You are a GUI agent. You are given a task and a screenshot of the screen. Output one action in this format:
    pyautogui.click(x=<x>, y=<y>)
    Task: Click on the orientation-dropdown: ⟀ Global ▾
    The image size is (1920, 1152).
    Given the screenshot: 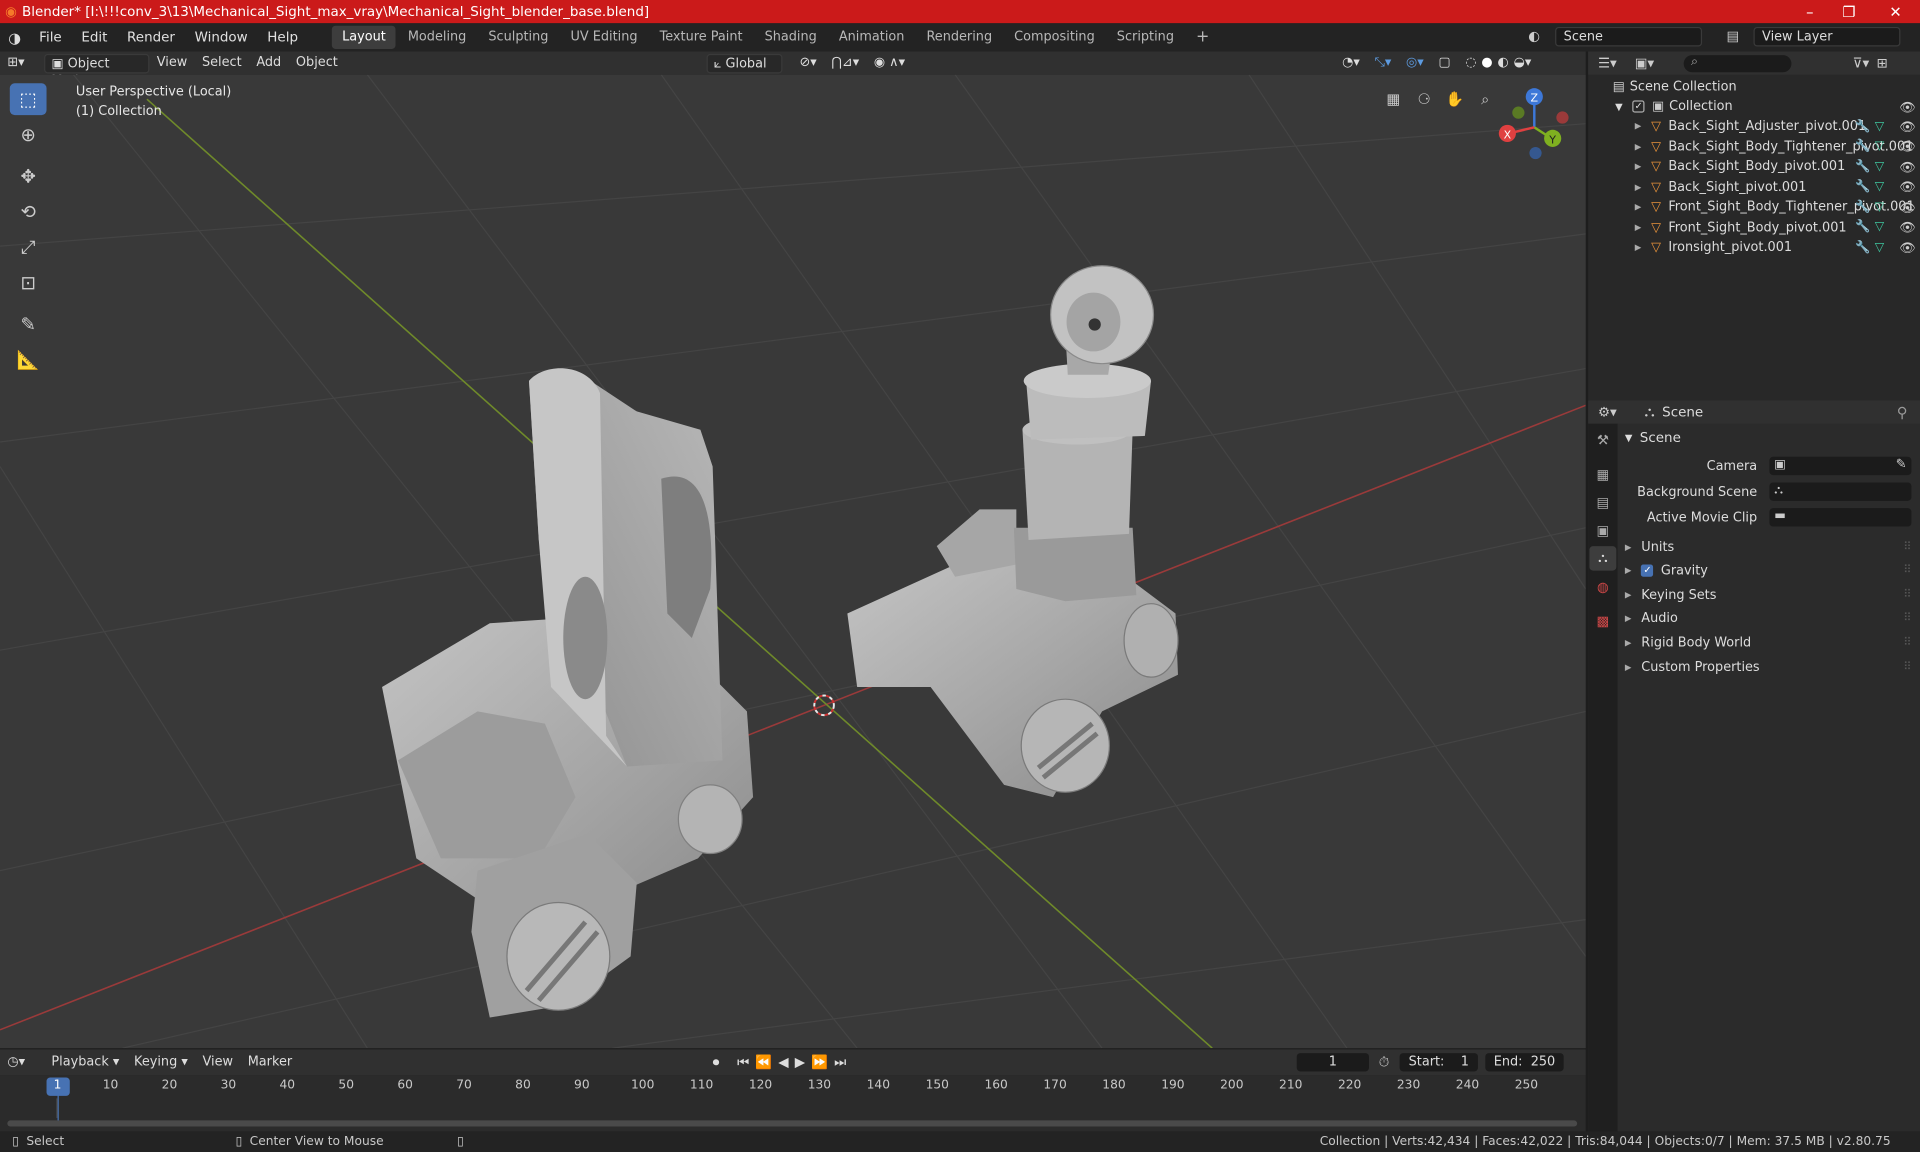 What is the action you would take?
    pyautogui.click(x=744, y=70)
    